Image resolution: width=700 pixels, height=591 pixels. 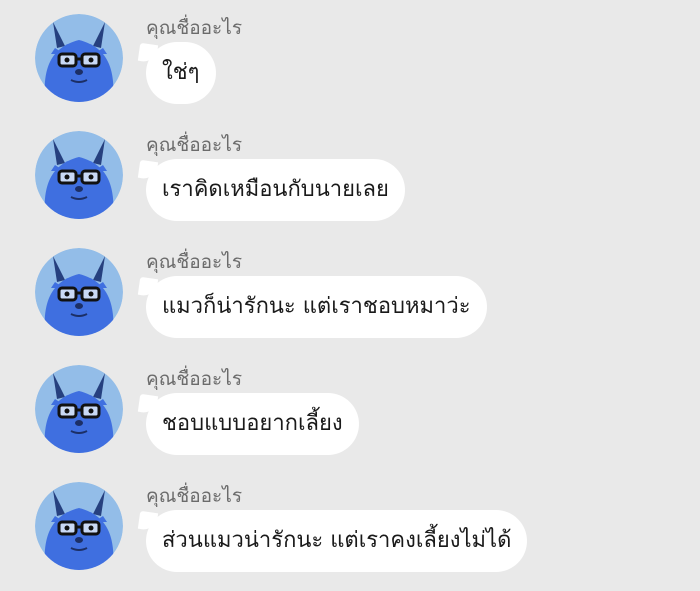 What do you see at coordinates (337, 541) in the screenshot?
I see `message-bubble: ส่วนแมวน่ารักนะ แต่เราคงเลี้ยงไม่ได้` at bounding box center [337, 541].